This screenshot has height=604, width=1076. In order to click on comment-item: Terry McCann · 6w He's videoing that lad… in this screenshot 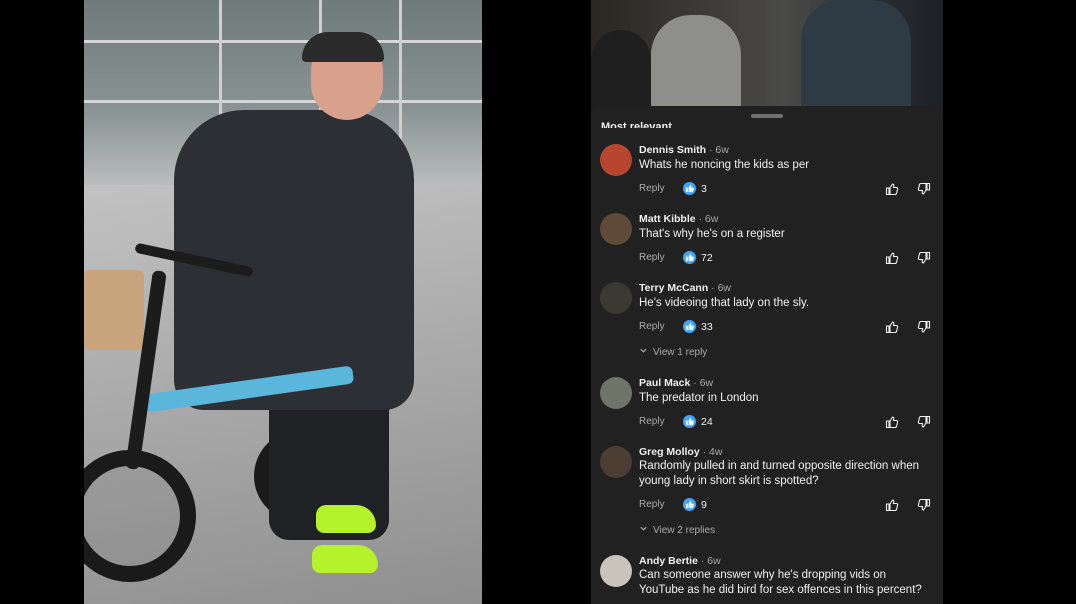, I will do `click(767, 321)`.